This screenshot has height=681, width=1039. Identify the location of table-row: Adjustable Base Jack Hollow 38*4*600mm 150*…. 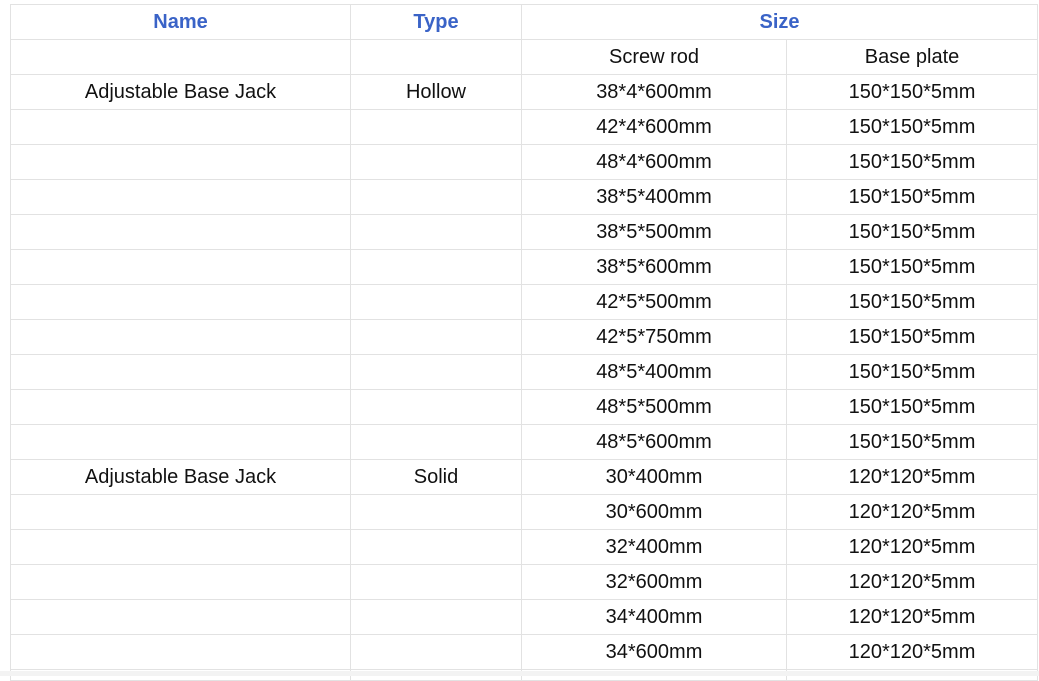
(524, 92).